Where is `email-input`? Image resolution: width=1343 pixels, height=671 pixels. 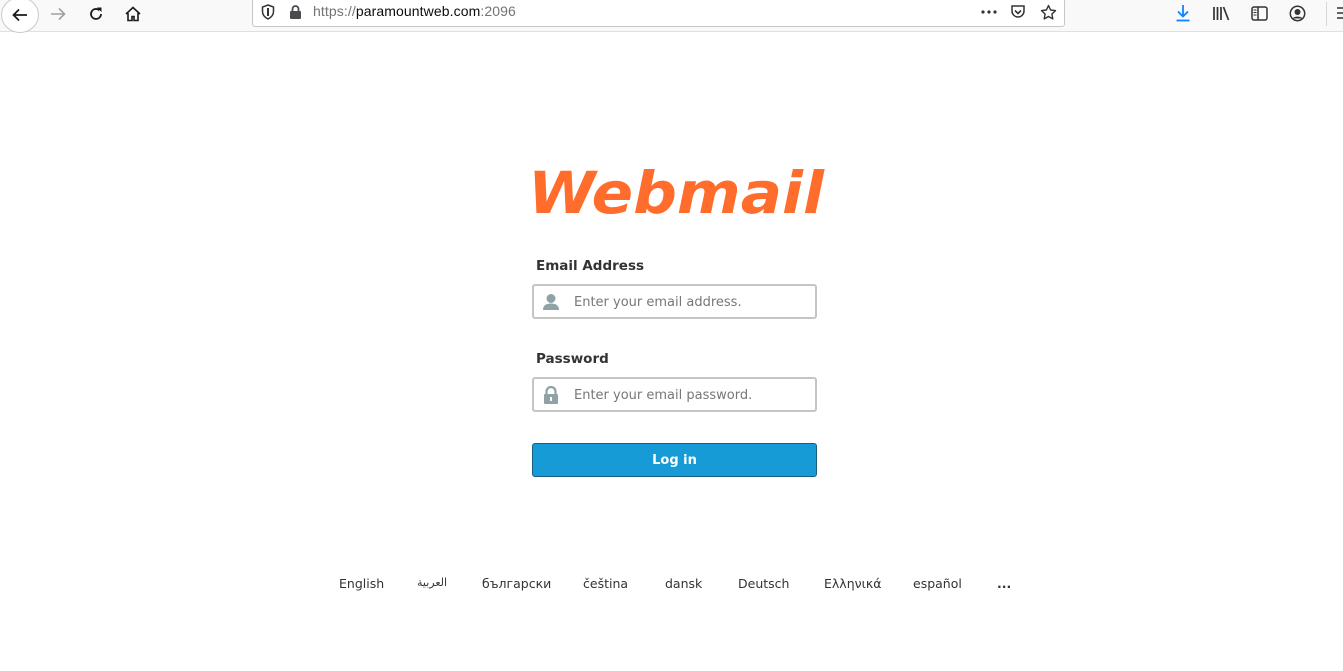 email-input is located at coordinates (691, 302).